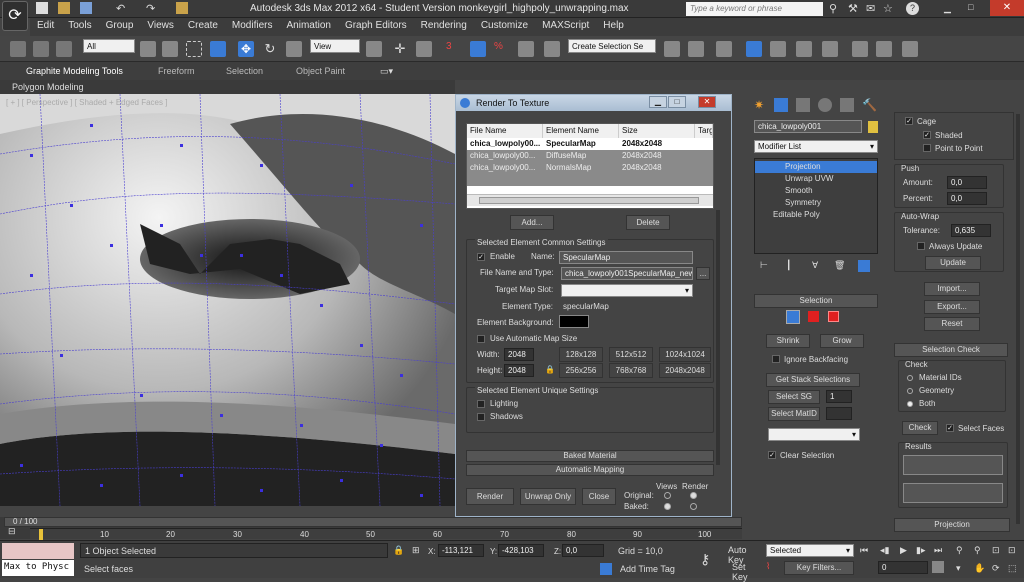 This screenshot has height=582, width=1024. I want to click on pin-stack-icon: ⊢, so click(764, 265).